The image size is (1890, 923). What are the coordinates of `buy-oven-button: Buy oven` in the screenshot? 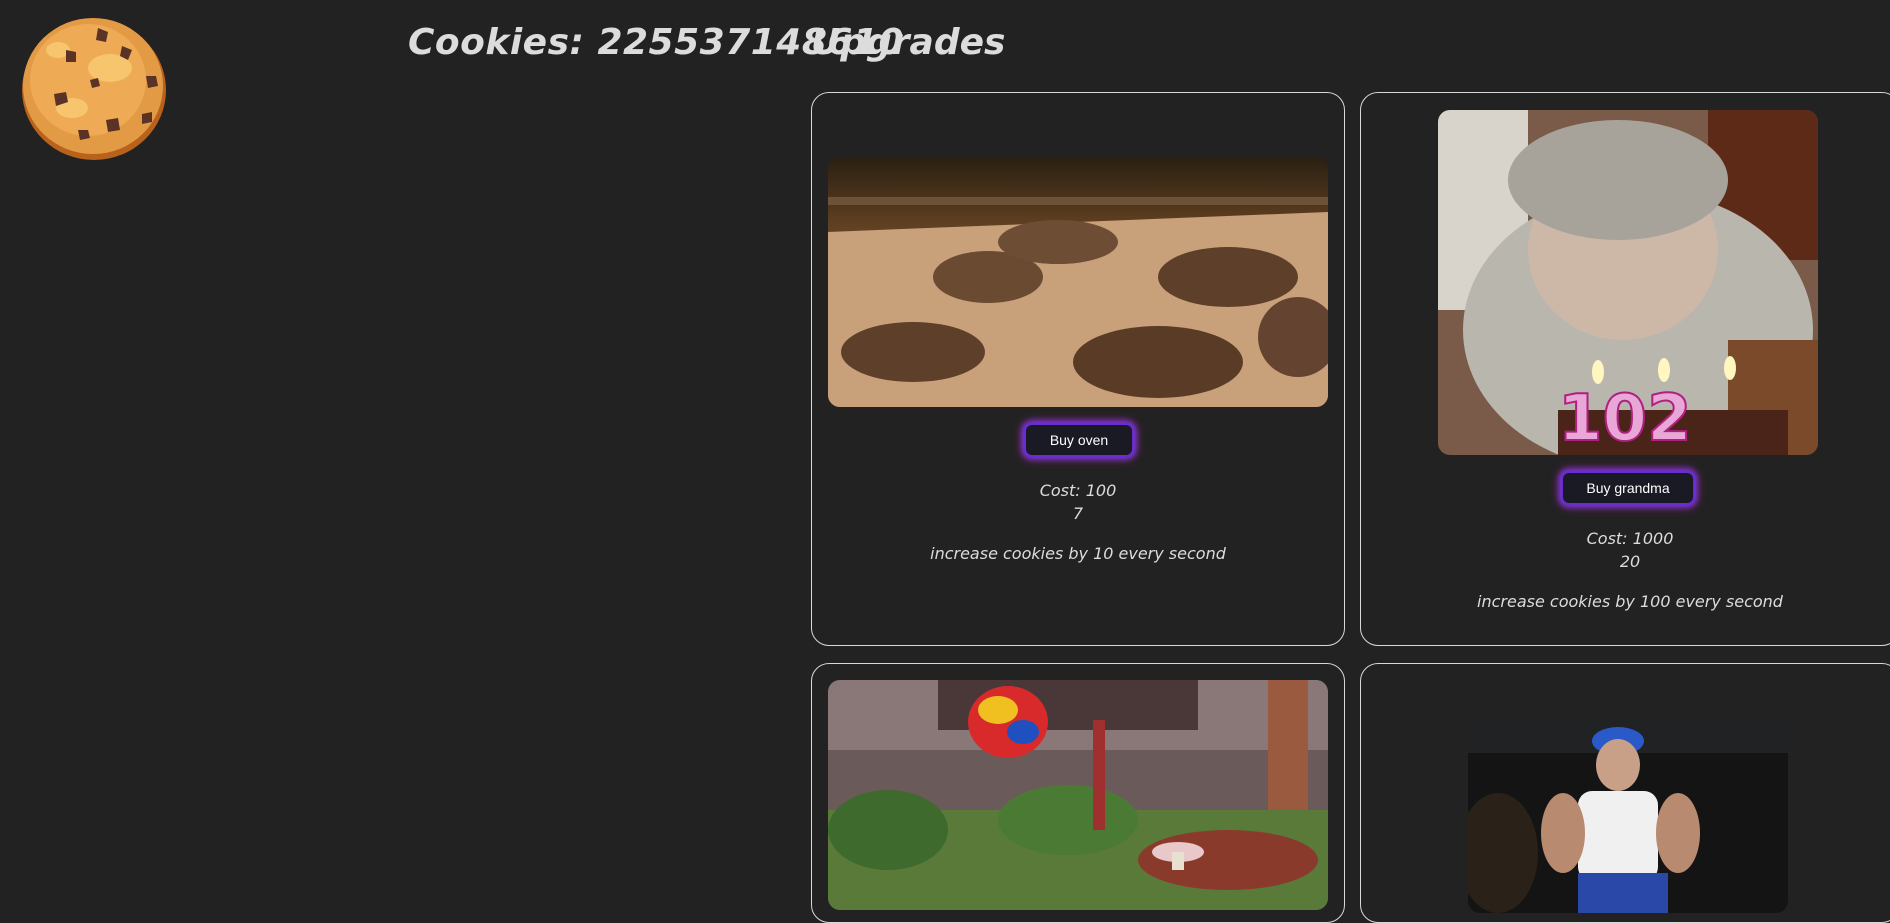 It's located at (1079, 440).